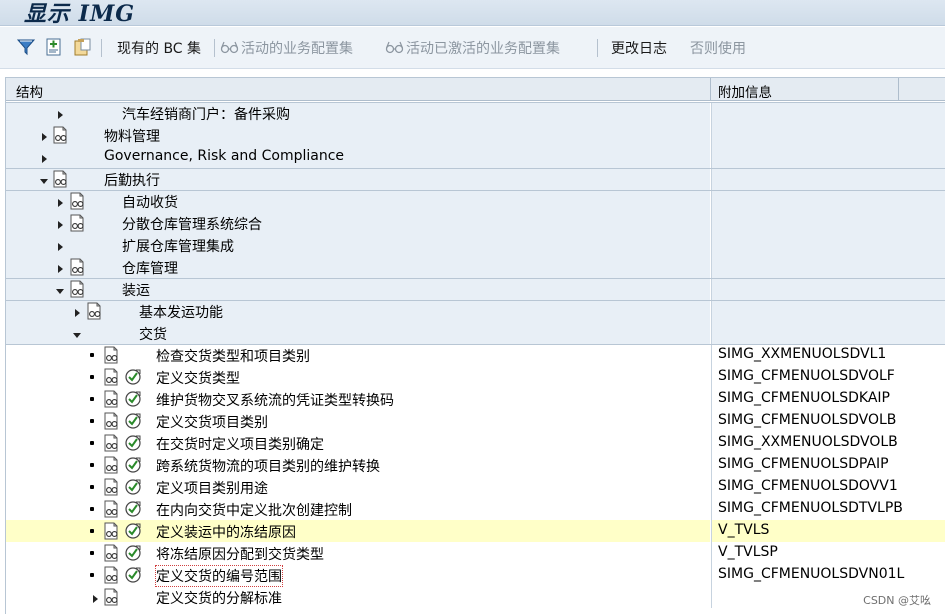  I want to click on tree-row: 定义装运中的冻结原因 V_TVLS, so click(475, 531).